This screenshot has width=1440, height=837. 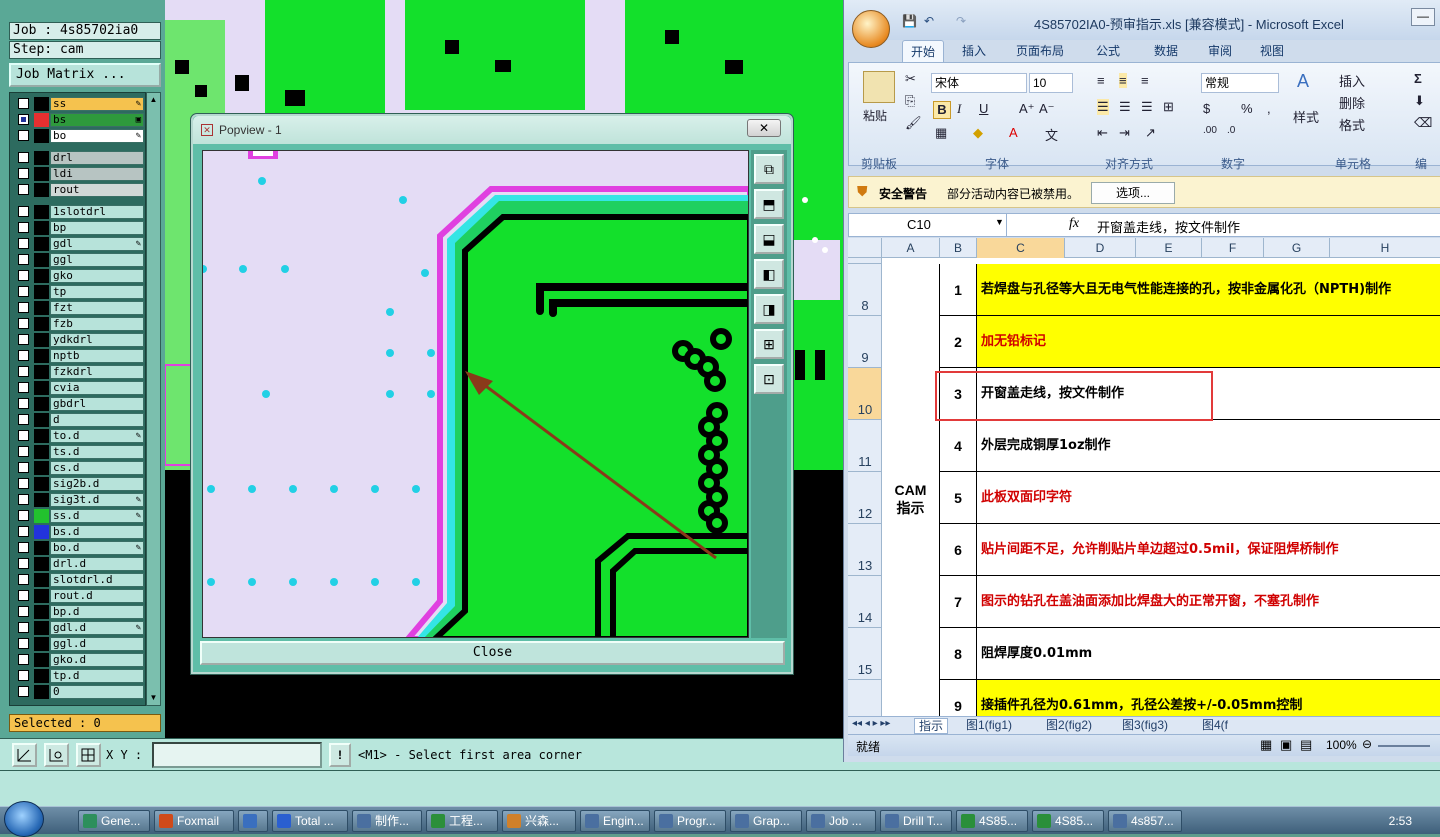 I want to click on row-header: 9, so click(x=865, y=342).